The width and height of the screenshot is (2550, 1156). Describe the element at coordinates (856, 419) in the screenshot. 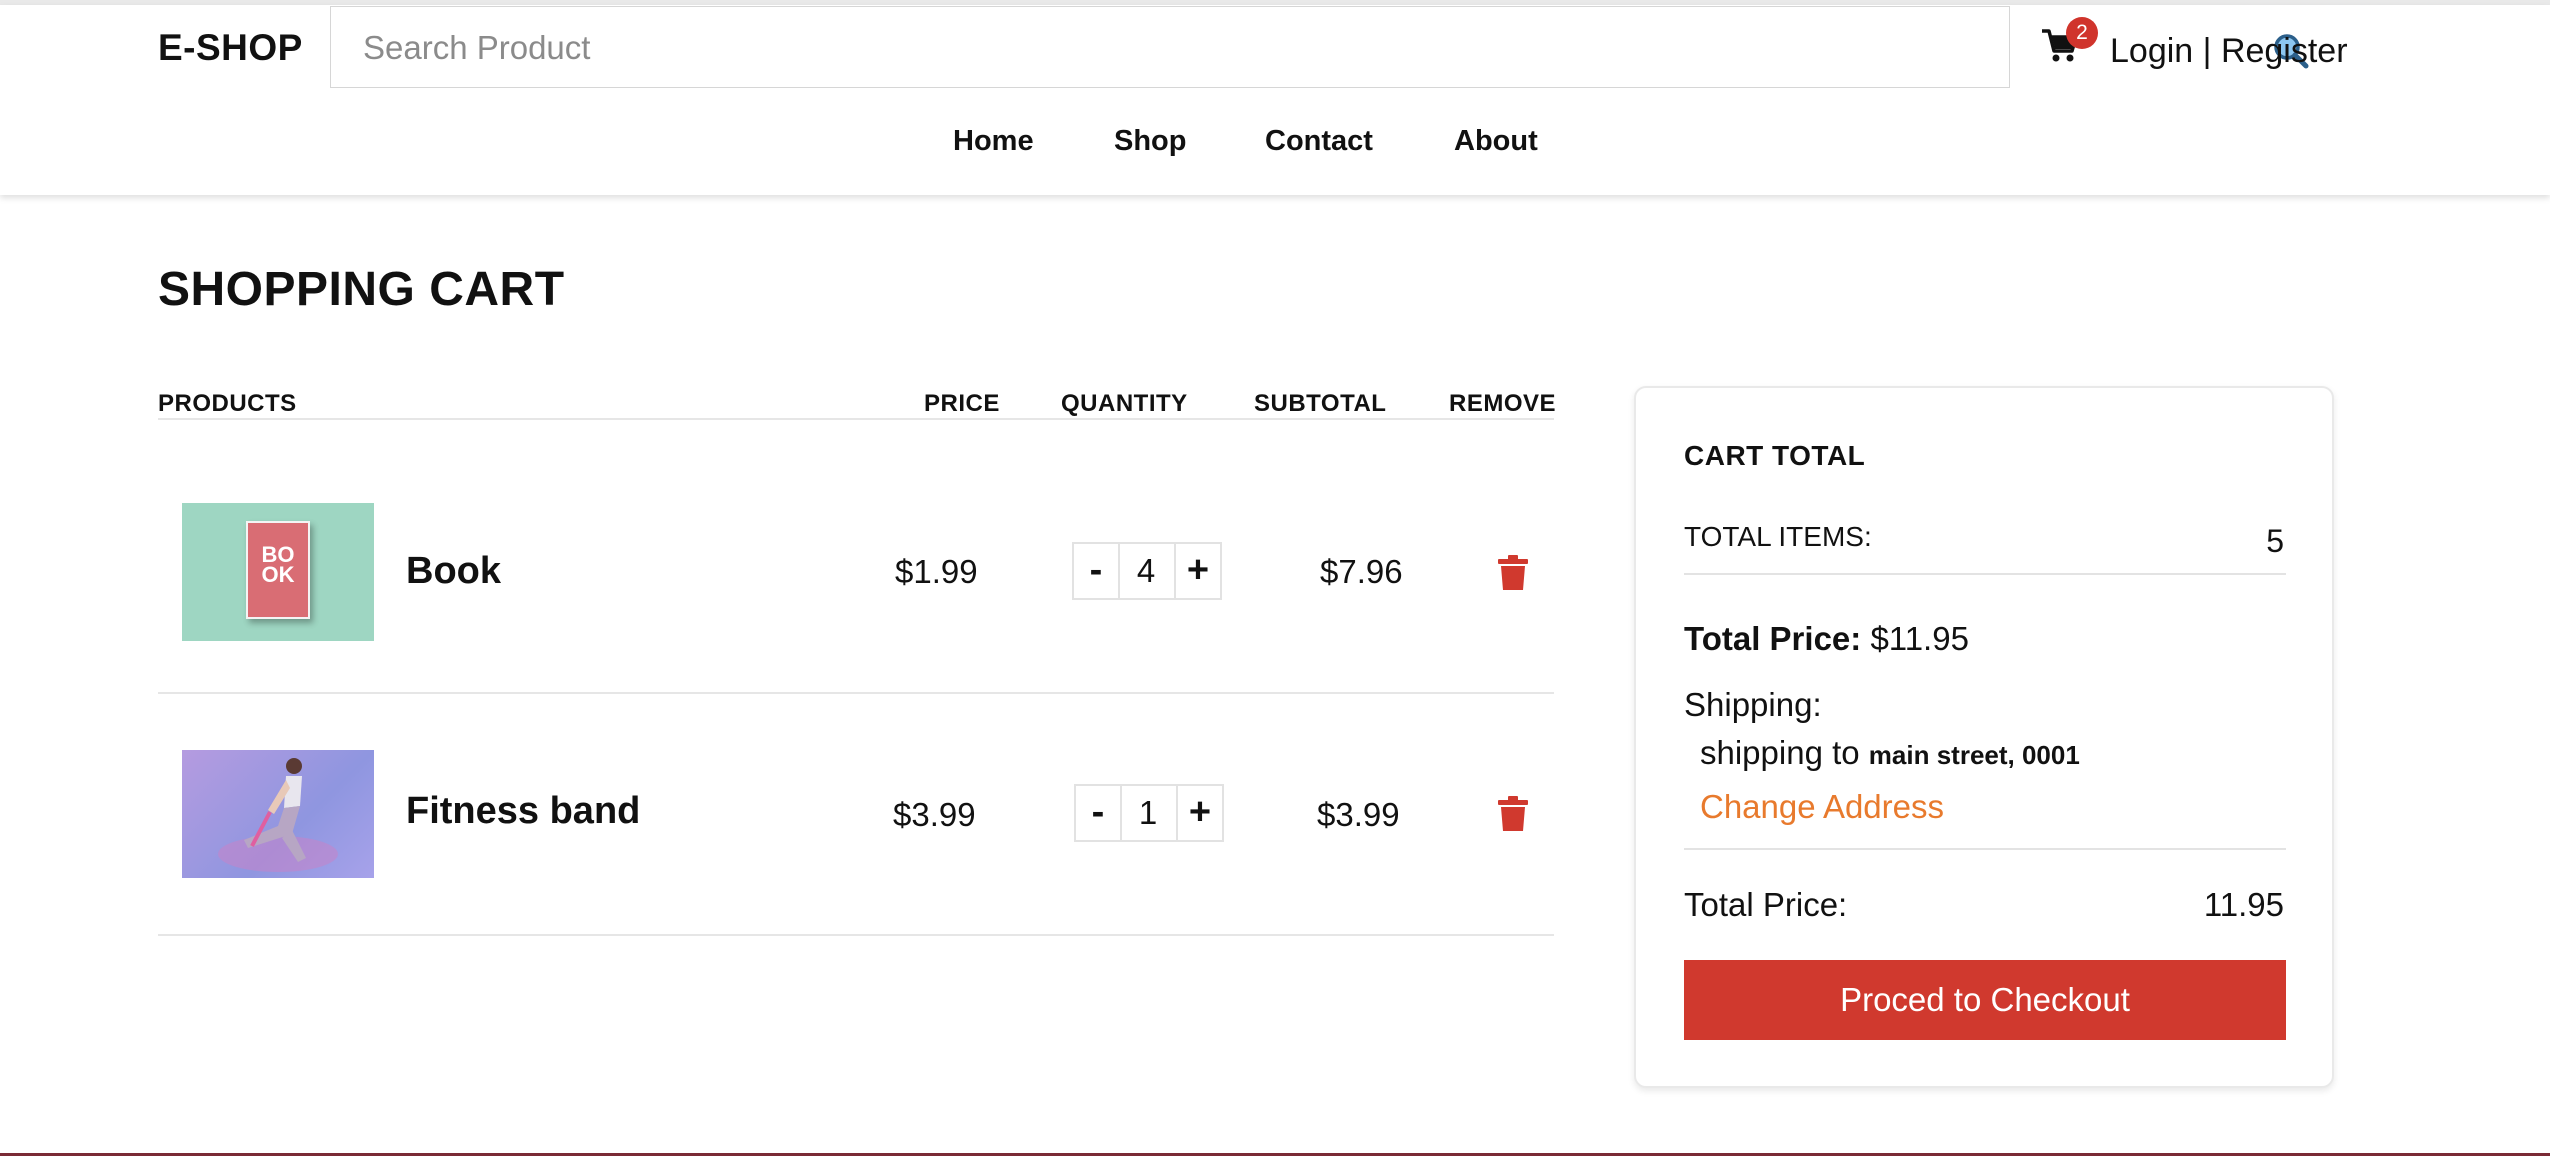

I see `table-header-divider` at that location.